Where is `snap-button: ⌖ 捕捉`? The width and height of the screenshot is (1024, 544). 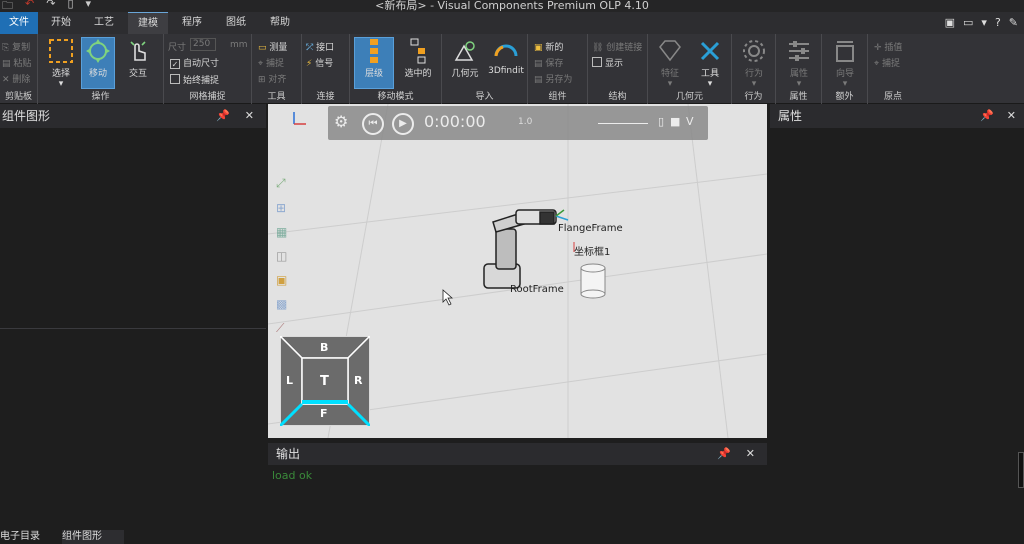 snap-button: ⌖ 捕捉 is located at coordinates (271, 62).